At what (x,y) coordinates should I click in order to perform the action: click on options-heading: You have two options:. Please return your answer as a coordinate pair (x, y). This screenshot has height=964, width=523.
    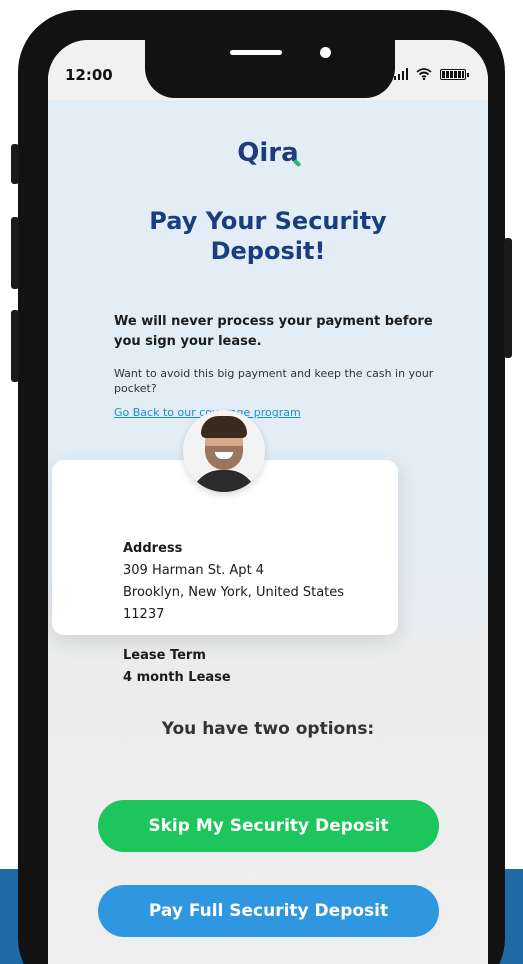
    Looking at the image, I should click on (268, 729).